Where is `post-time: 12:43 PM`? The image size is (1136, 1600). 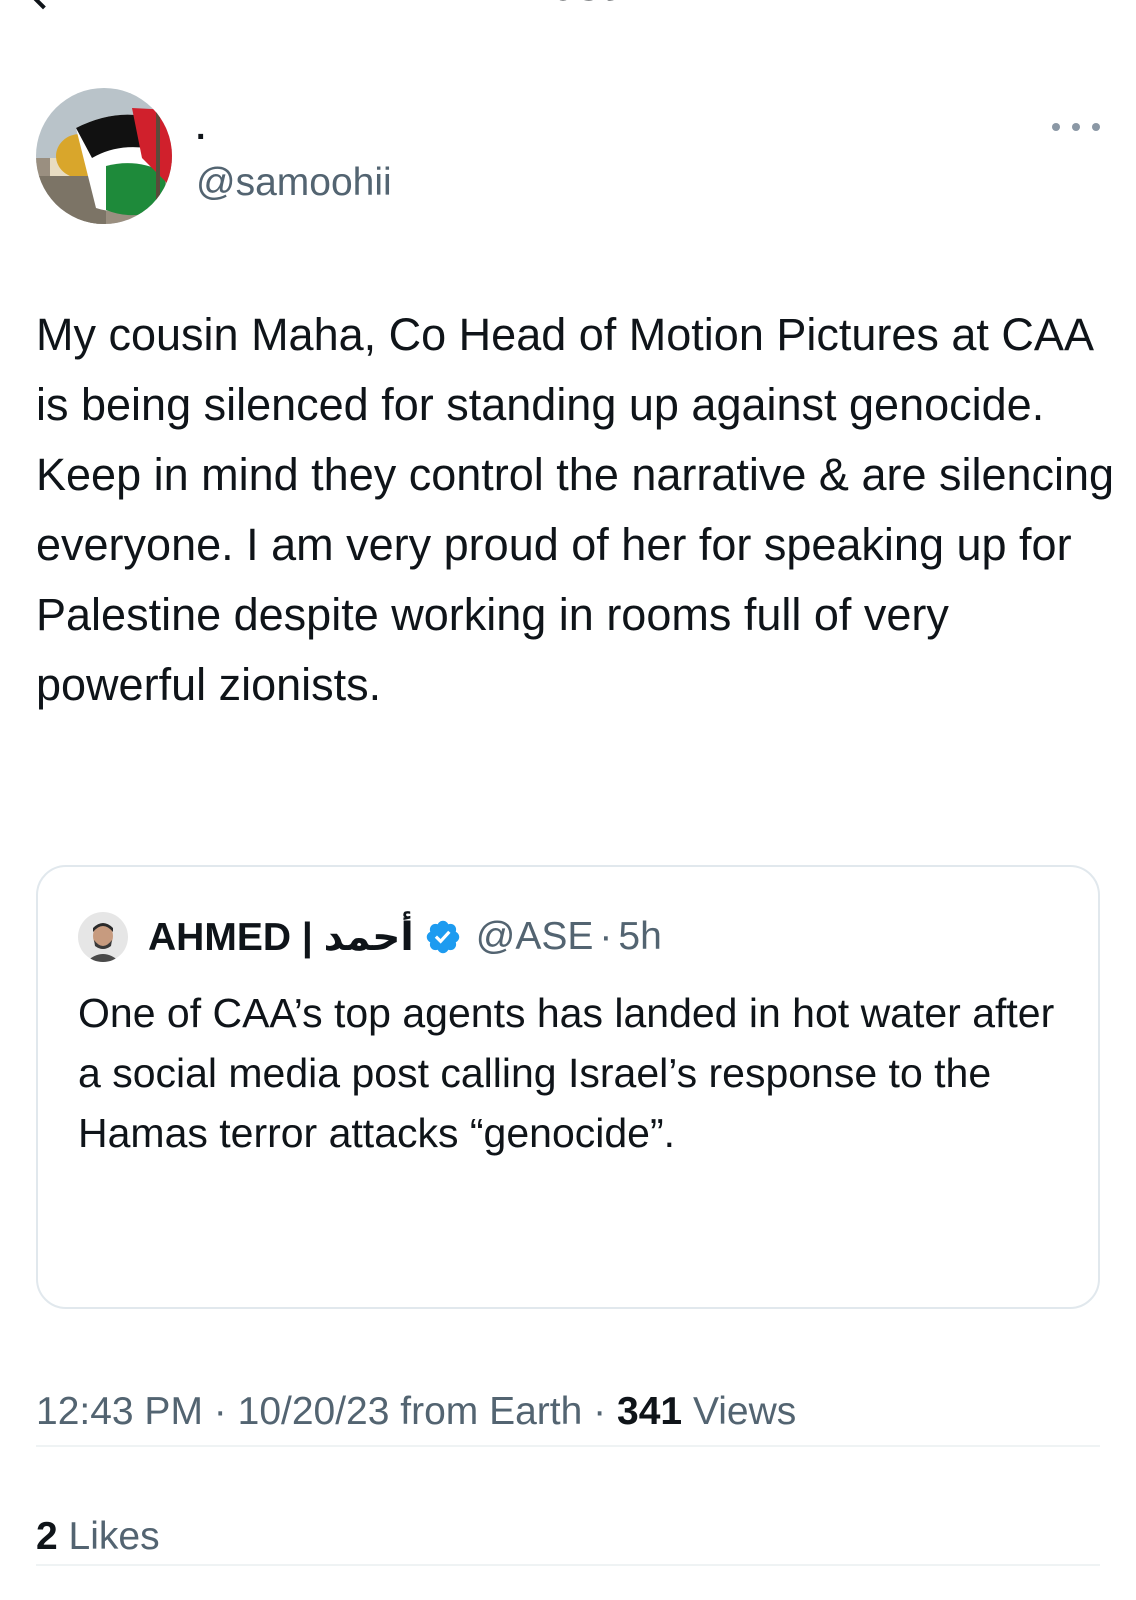
post-time: 12:43 PM is located at coordinates (119, 1411).